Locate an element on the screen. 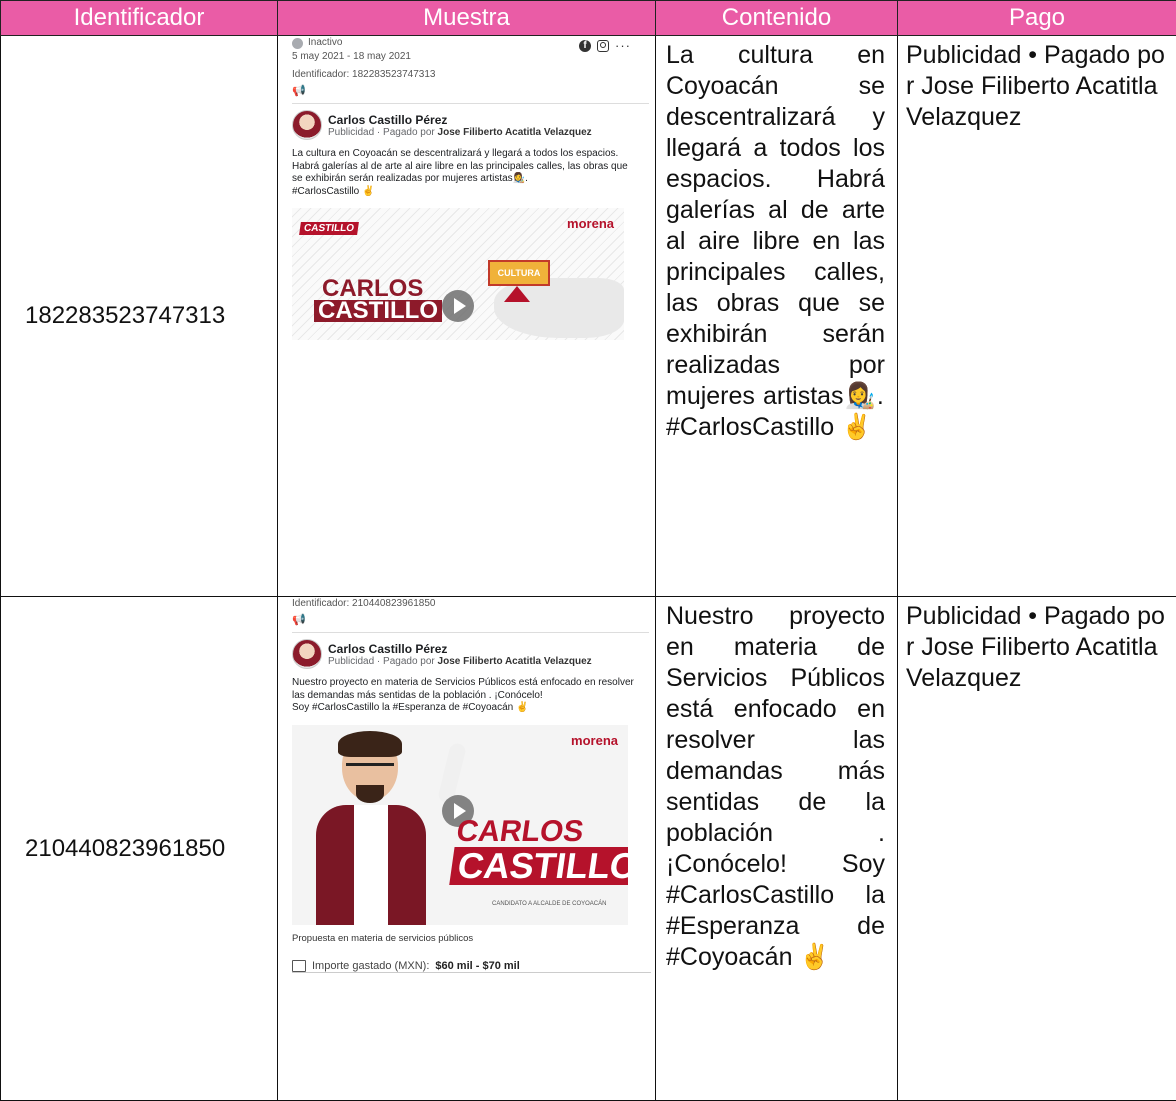  instagram-icon is located at coordinates (603, 46).